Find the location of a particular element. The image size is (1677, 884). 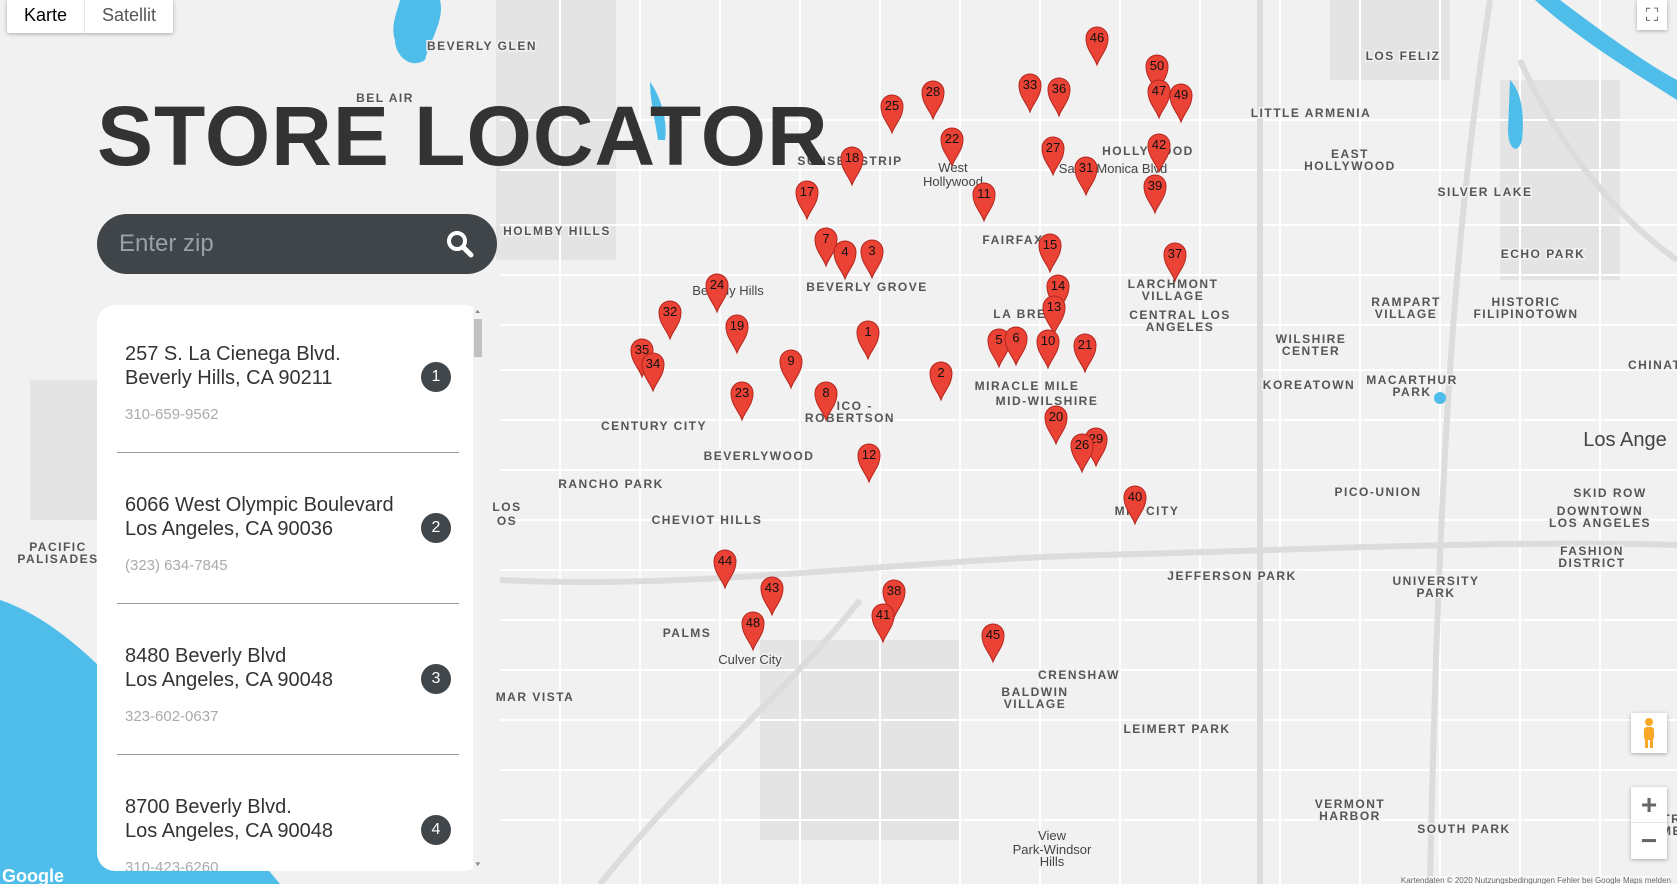

scroll-down-arrow-icon: ▼ is located at coordinates (478, 865).